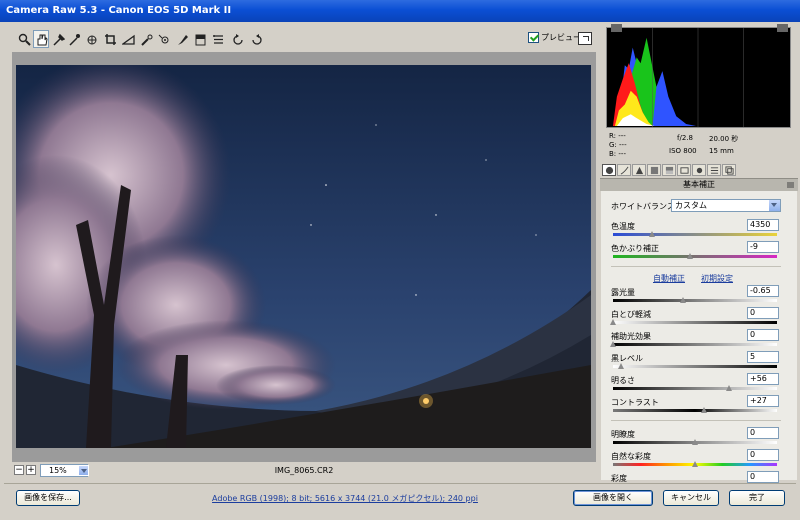 The height and width of the screenshot is (520, 800). What do you see at coordinates (619, 478) in the screenshot?
I see `saturation-label: 彩度` at bounding box center [619, 478].